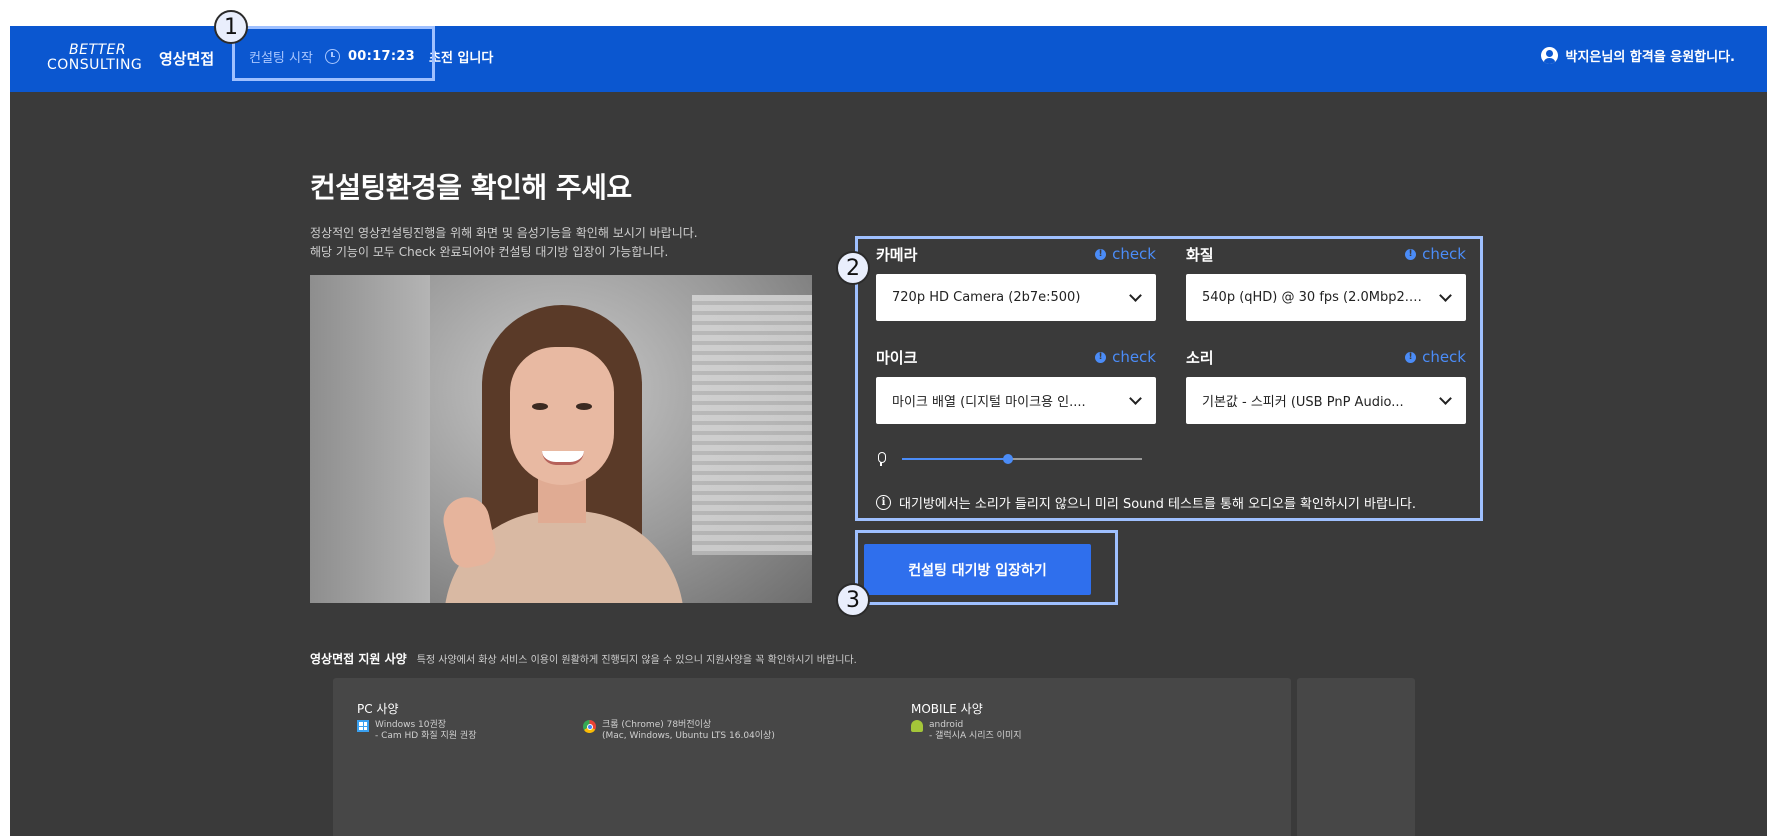  What do you see at coordinates (584, 406) in the screenshot?
I see `preview-person-eye-right` at bounding box center [584, 406].